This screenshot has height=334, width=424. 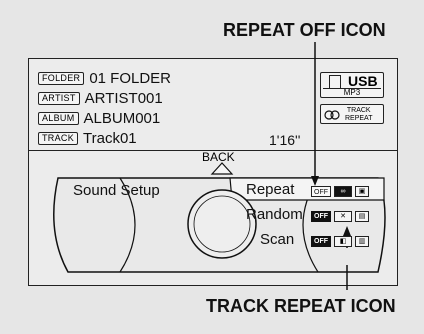 I want to click on scan-off-icon: OFF, so click(x=321, y=241).